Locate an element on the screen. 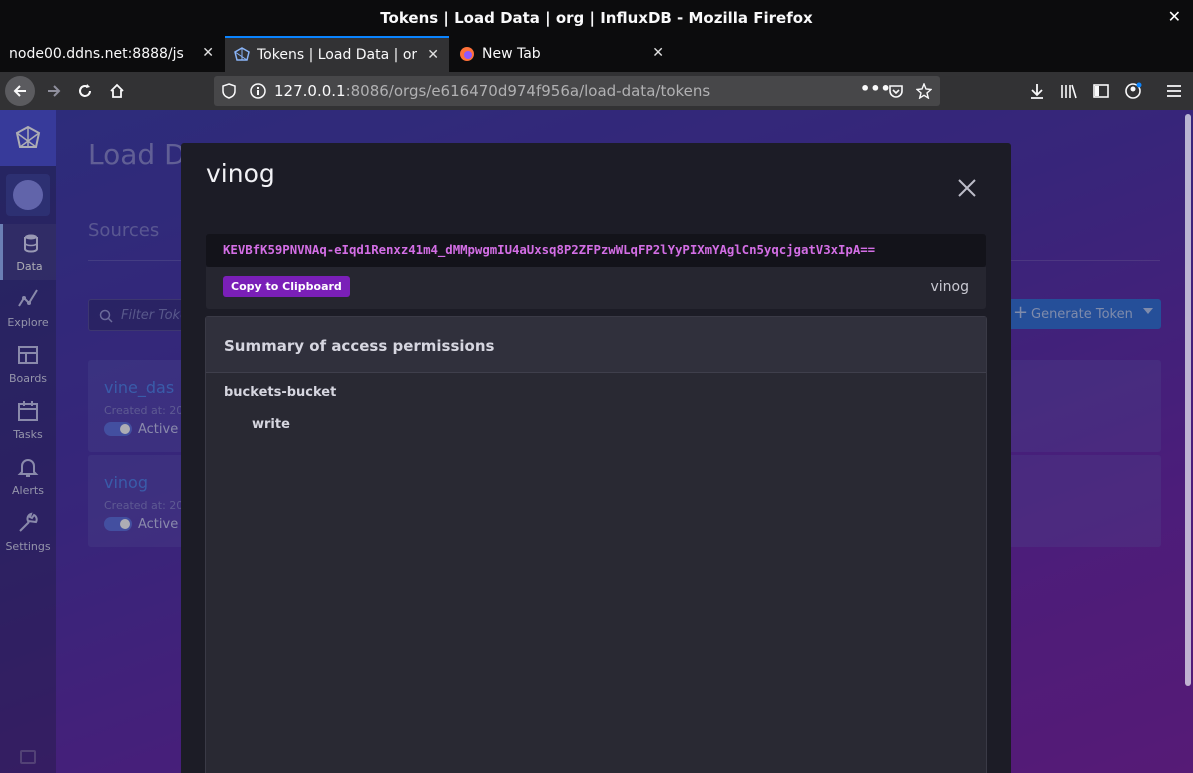 The height and width of the screenshot is (773, 1193). sidebar-toggle-button is located at coordinates (1101, 91).